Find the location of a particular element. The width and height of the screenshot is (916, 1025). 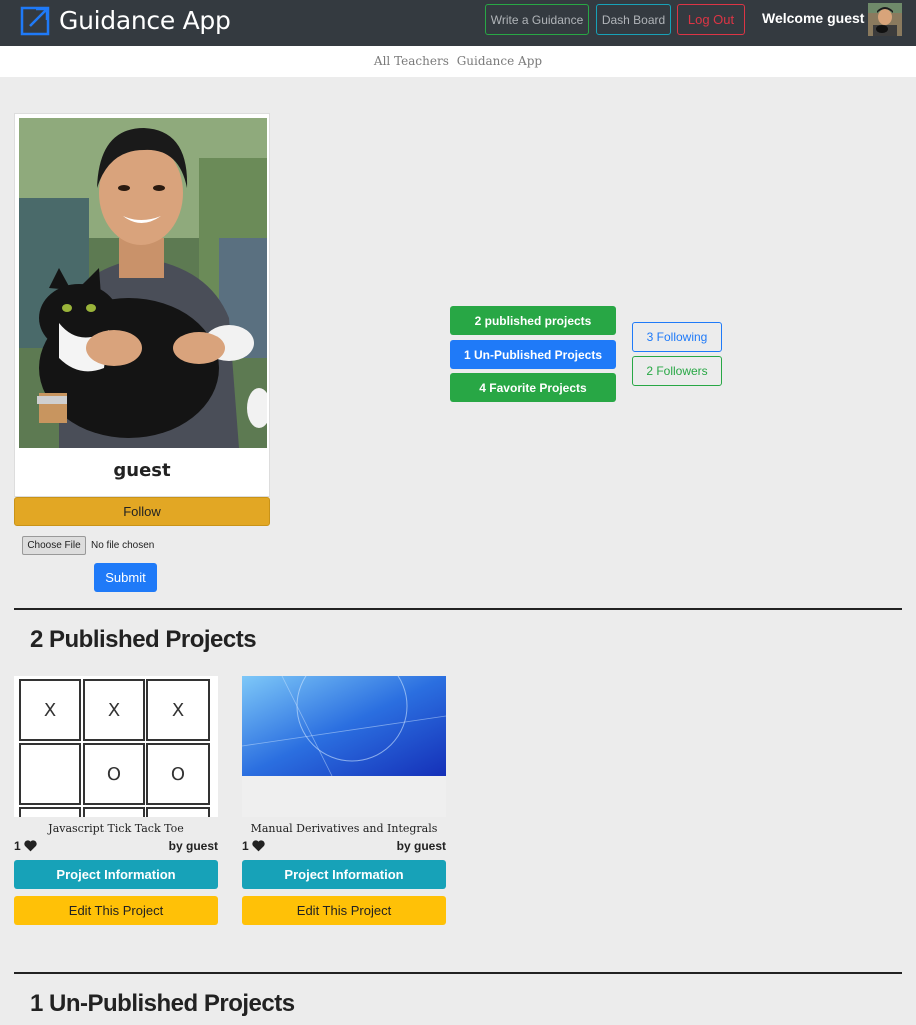

project-title: Manual Derivatives and Integrals is located at coordinates (344, 828).